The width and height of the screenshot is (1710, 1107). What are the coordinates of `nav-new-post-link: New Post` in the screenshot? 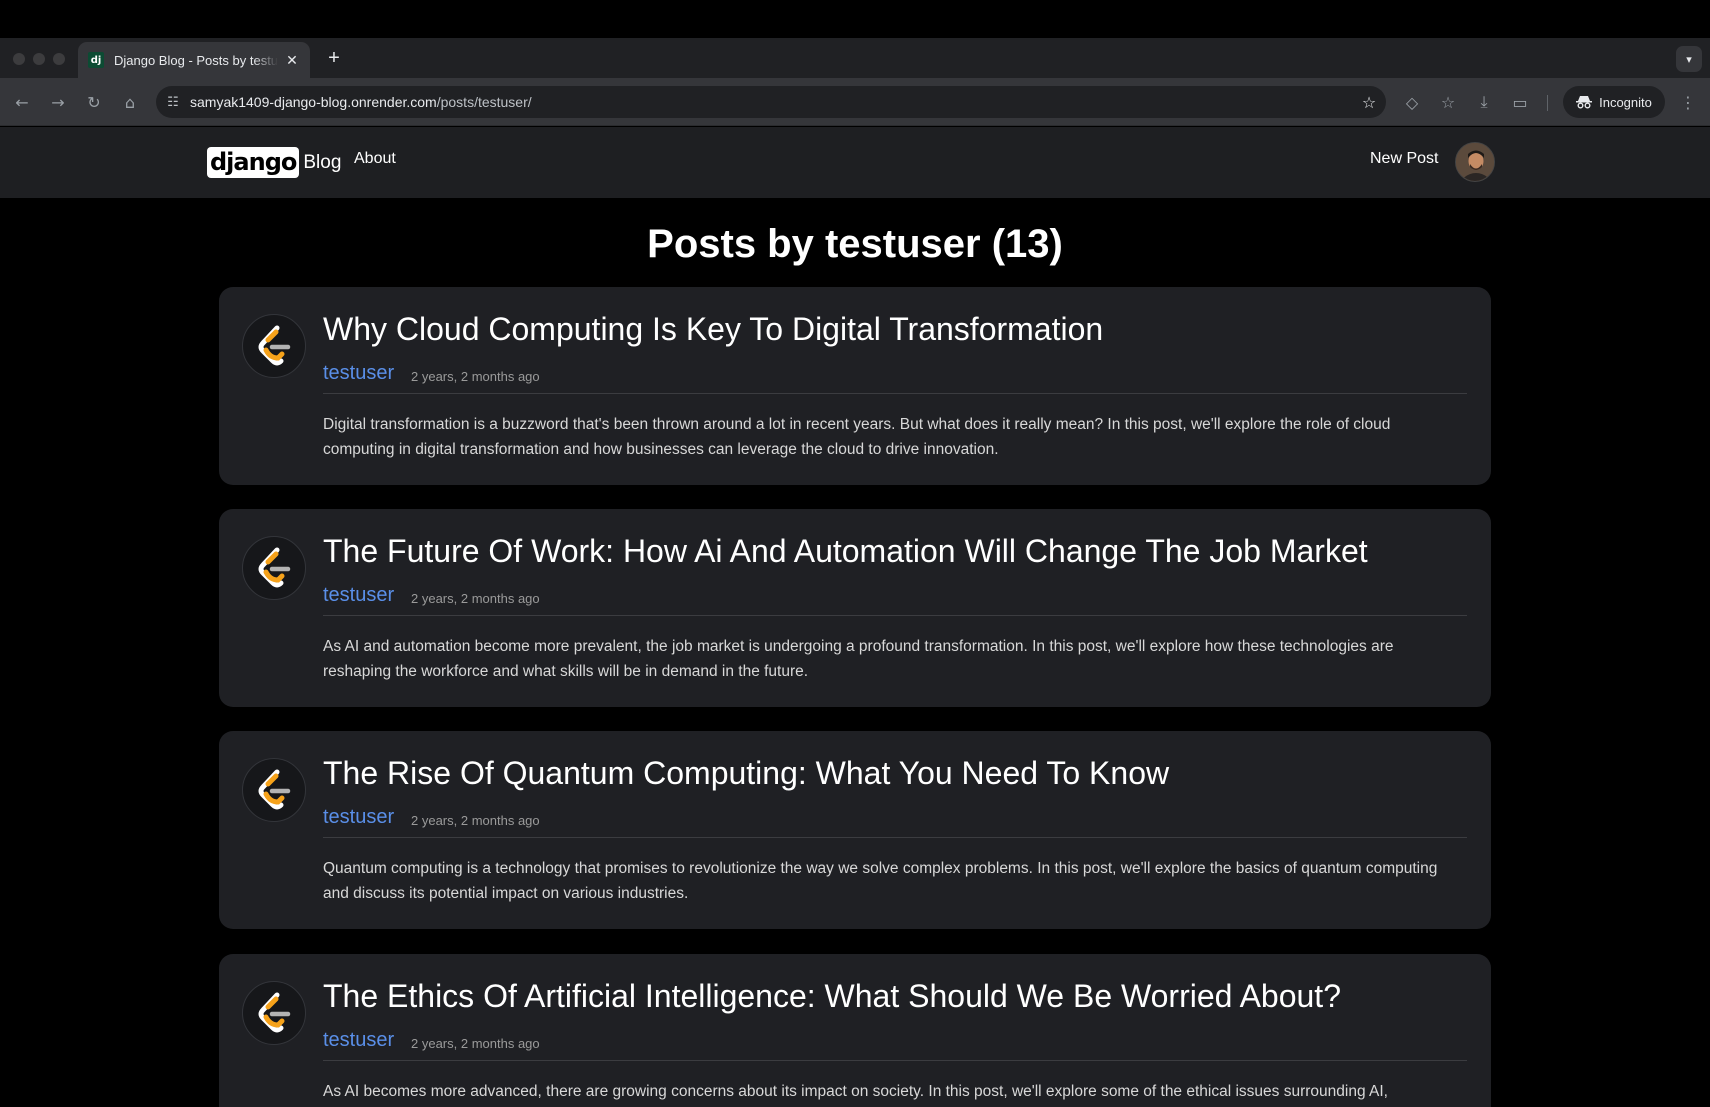 It's located at (1404, 159).